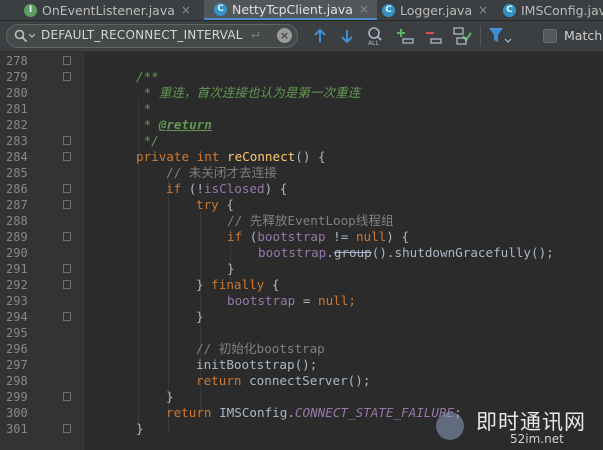 The image size is (603, 450). I want to click on tab-label: OnEventListener.java, so click(108, 10).